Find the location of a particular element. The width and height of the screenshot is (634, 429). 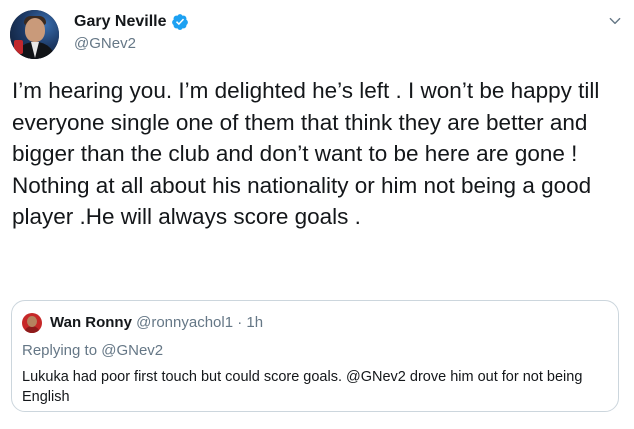

quoted-author-handle: @ronnyachol1 is located at coordinates (184, 322).